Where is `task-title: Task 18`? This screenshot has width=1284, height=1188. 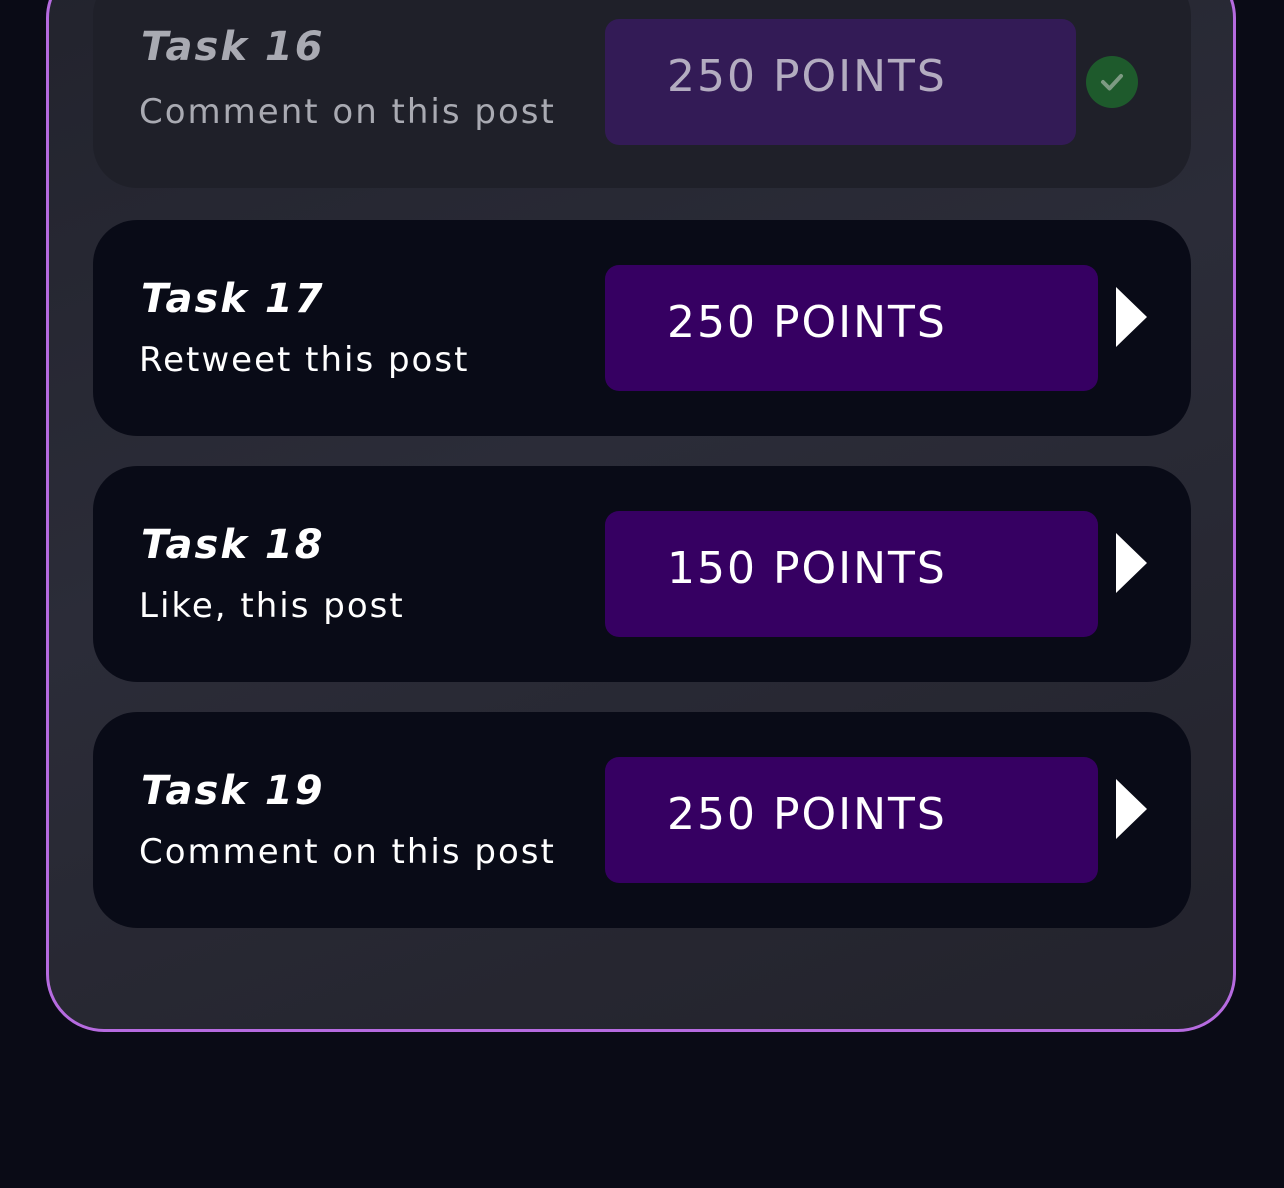
task-title: Task 18 is located at coordinates (233, 545).